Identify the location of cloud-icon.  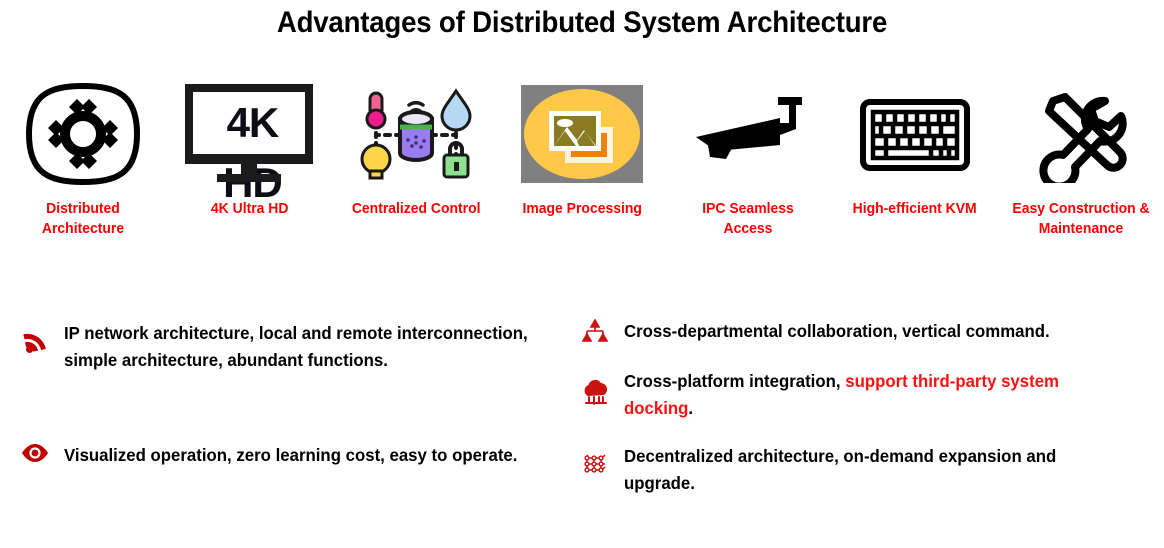
(595, 392).